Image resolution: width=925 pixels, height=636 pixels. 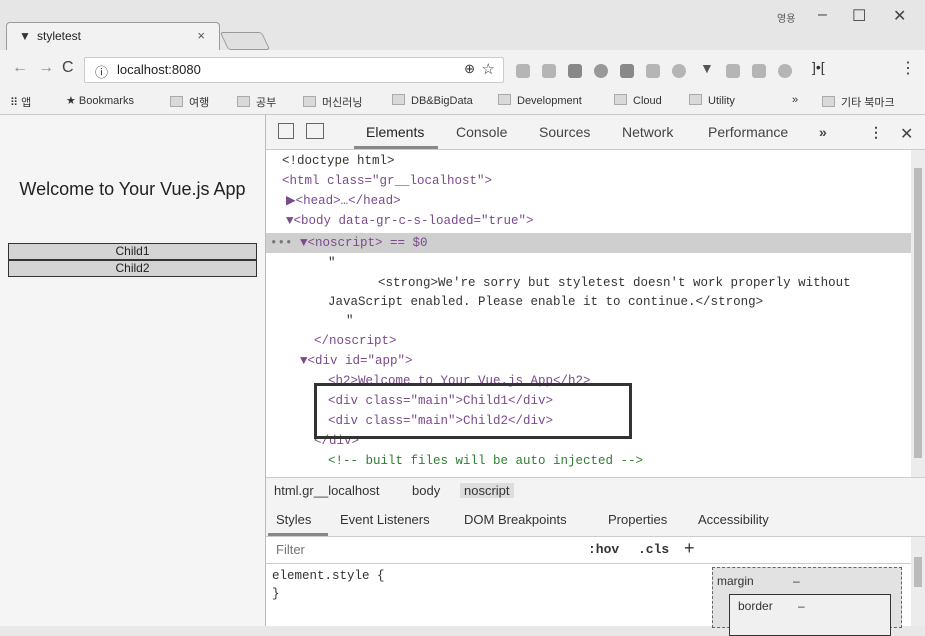 What do you see at coordinates (293, 519) in the screenshot?
I see `subtab-styles: Styles` at bounding box center [293, 519].